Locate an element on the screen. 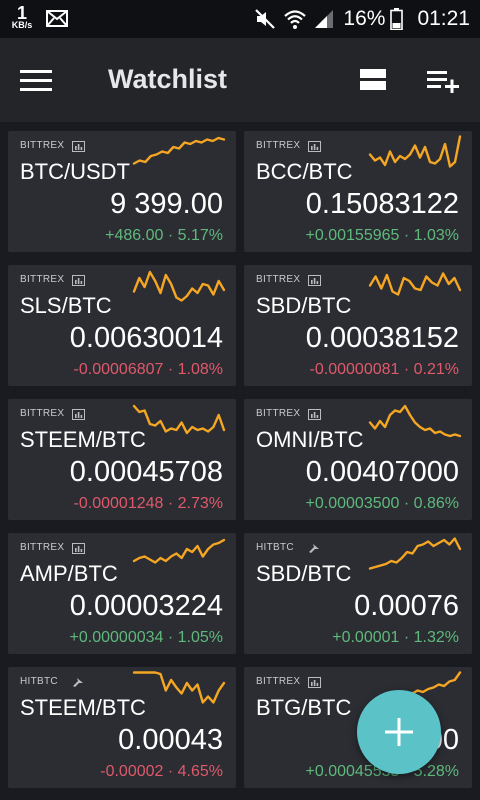 This screenshot has width=480, height=800. pair-name: BTG/BTC is located at coordinates (304, 707).